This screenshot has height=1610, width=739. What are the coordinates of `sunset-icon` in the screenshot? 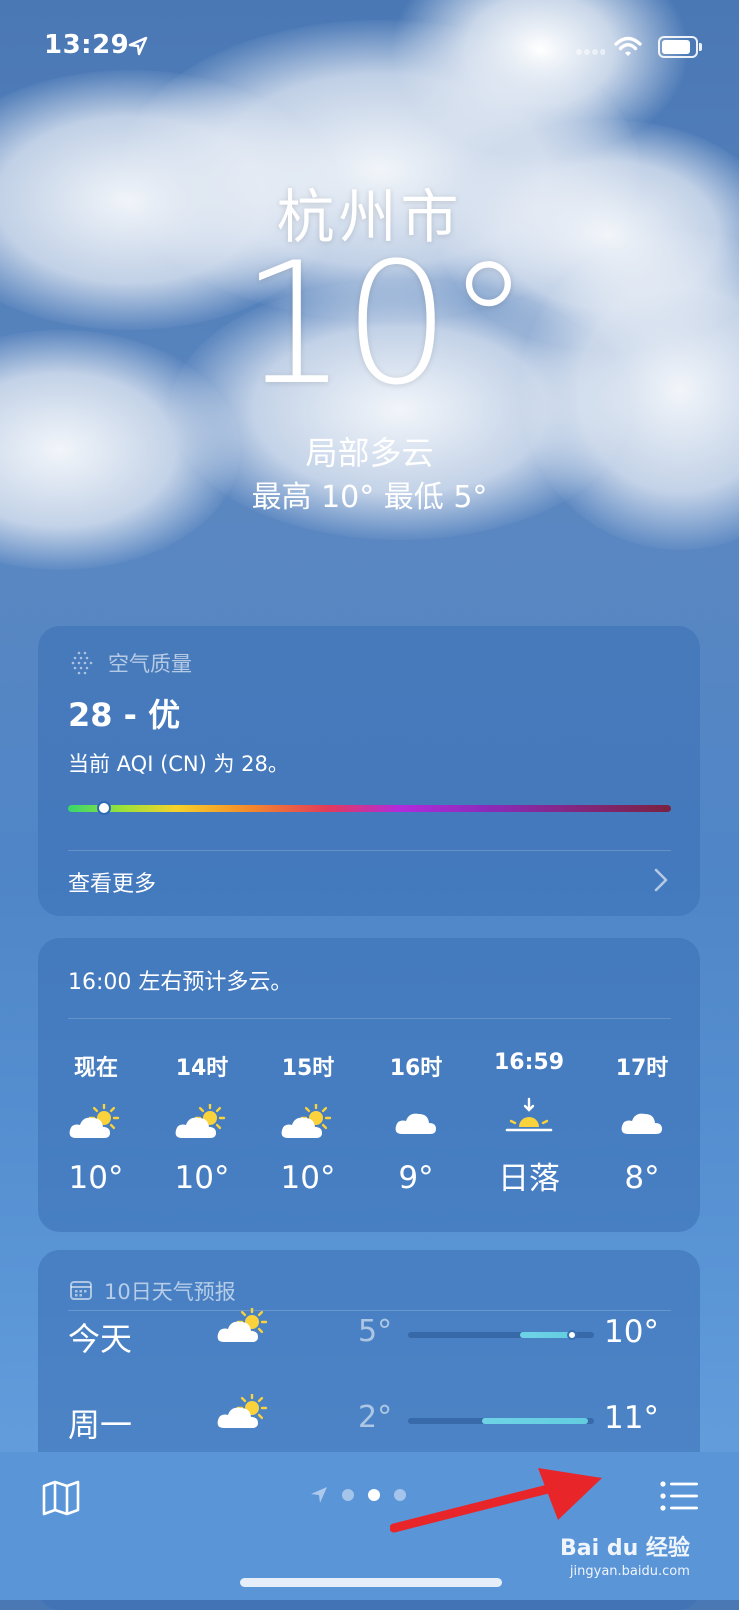 It's located at (529, 1114).